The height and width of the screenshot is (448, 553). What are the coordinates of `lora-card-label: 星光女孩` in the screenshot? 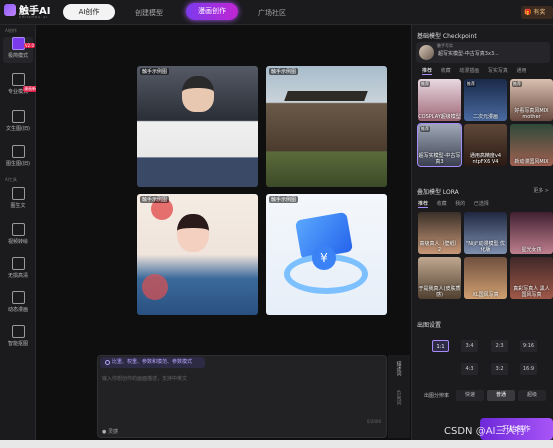 It's located at (531, 250).